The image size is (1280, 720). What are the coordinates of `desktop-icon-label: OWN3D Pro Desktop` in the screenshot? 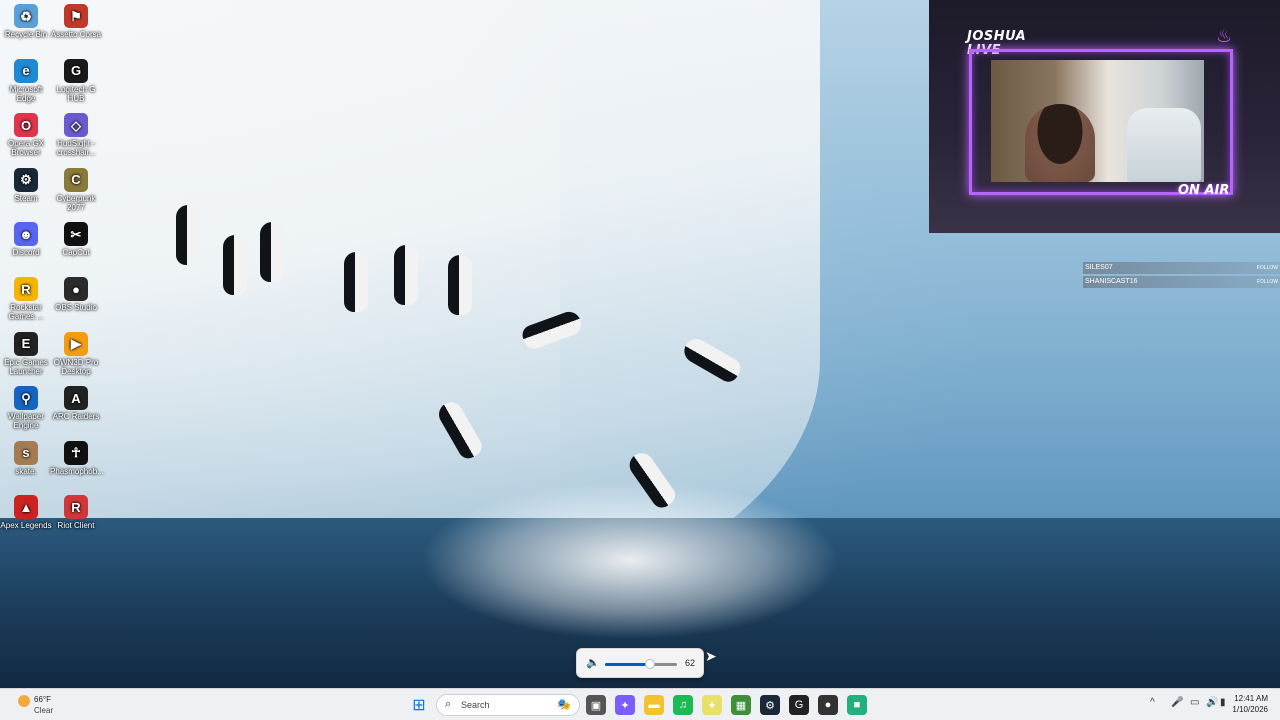 It's located at (76, 366).